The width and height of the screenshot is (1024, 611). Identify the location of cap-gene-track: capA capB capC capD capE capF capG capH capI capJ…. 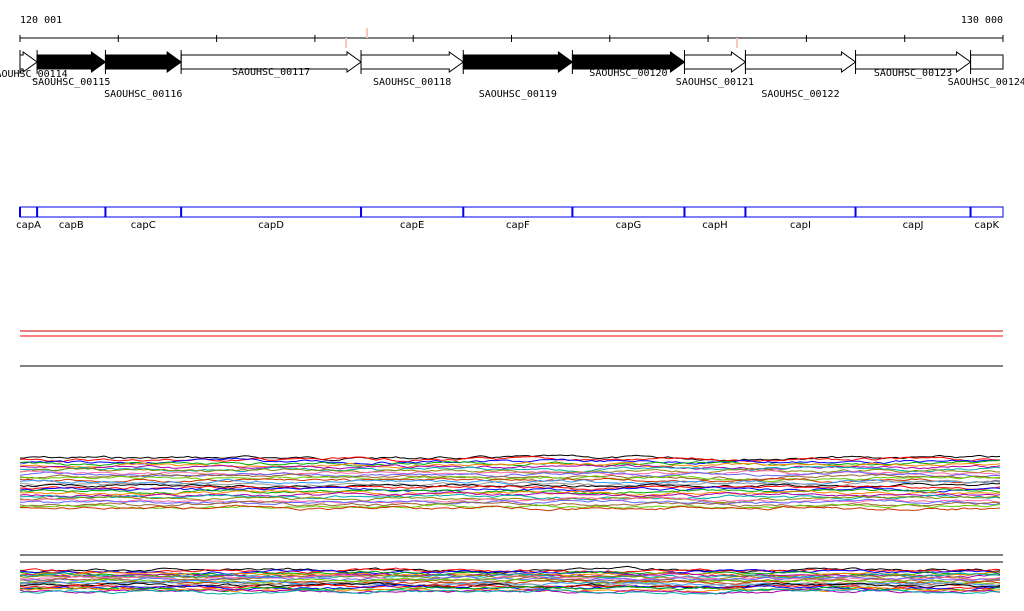
(510, 218).